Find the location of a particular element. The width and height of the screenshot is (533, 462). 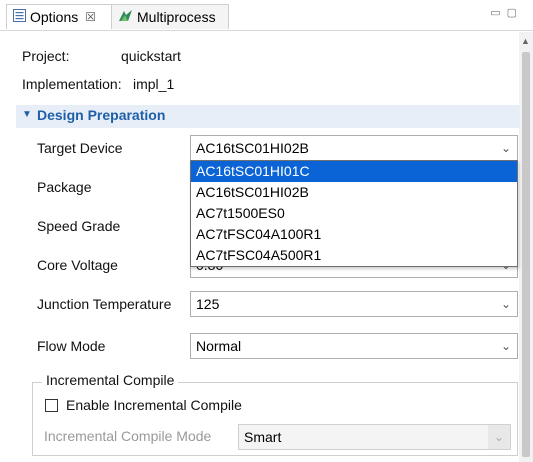

tab-close-icon: ☒ is located at coordinates (90, 17).